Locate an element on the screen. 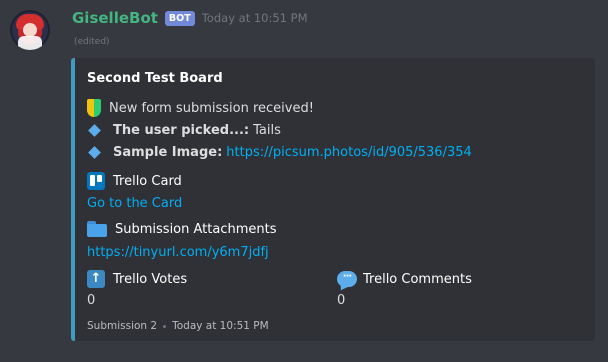 The width and height of the screenshot is (608, 362). field-attachments: Submission Attachments is located at coordinates (181, 229).